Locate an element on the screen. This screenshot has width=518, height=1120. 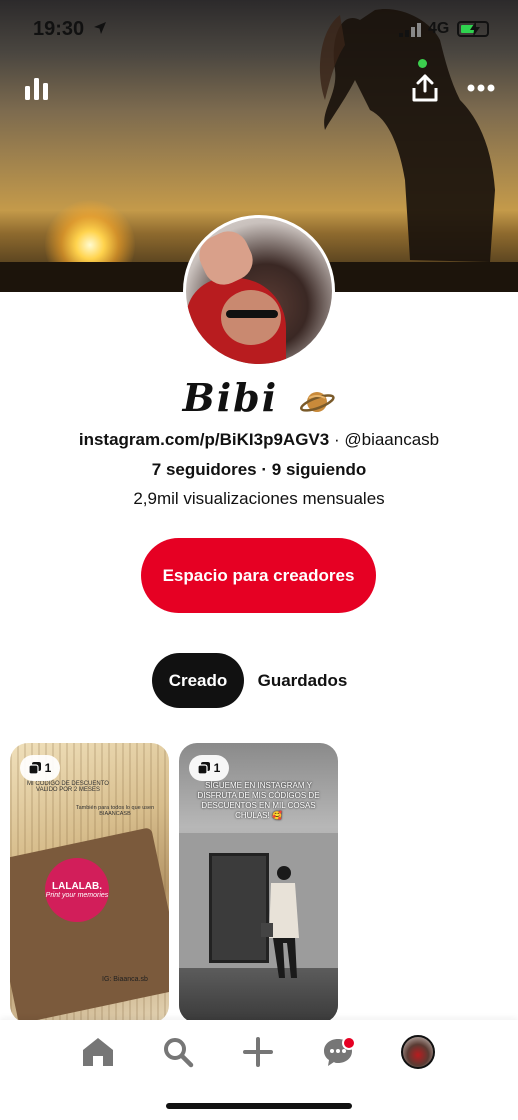
profile-handle: @biaancasb is located at coordinates (392, 439).